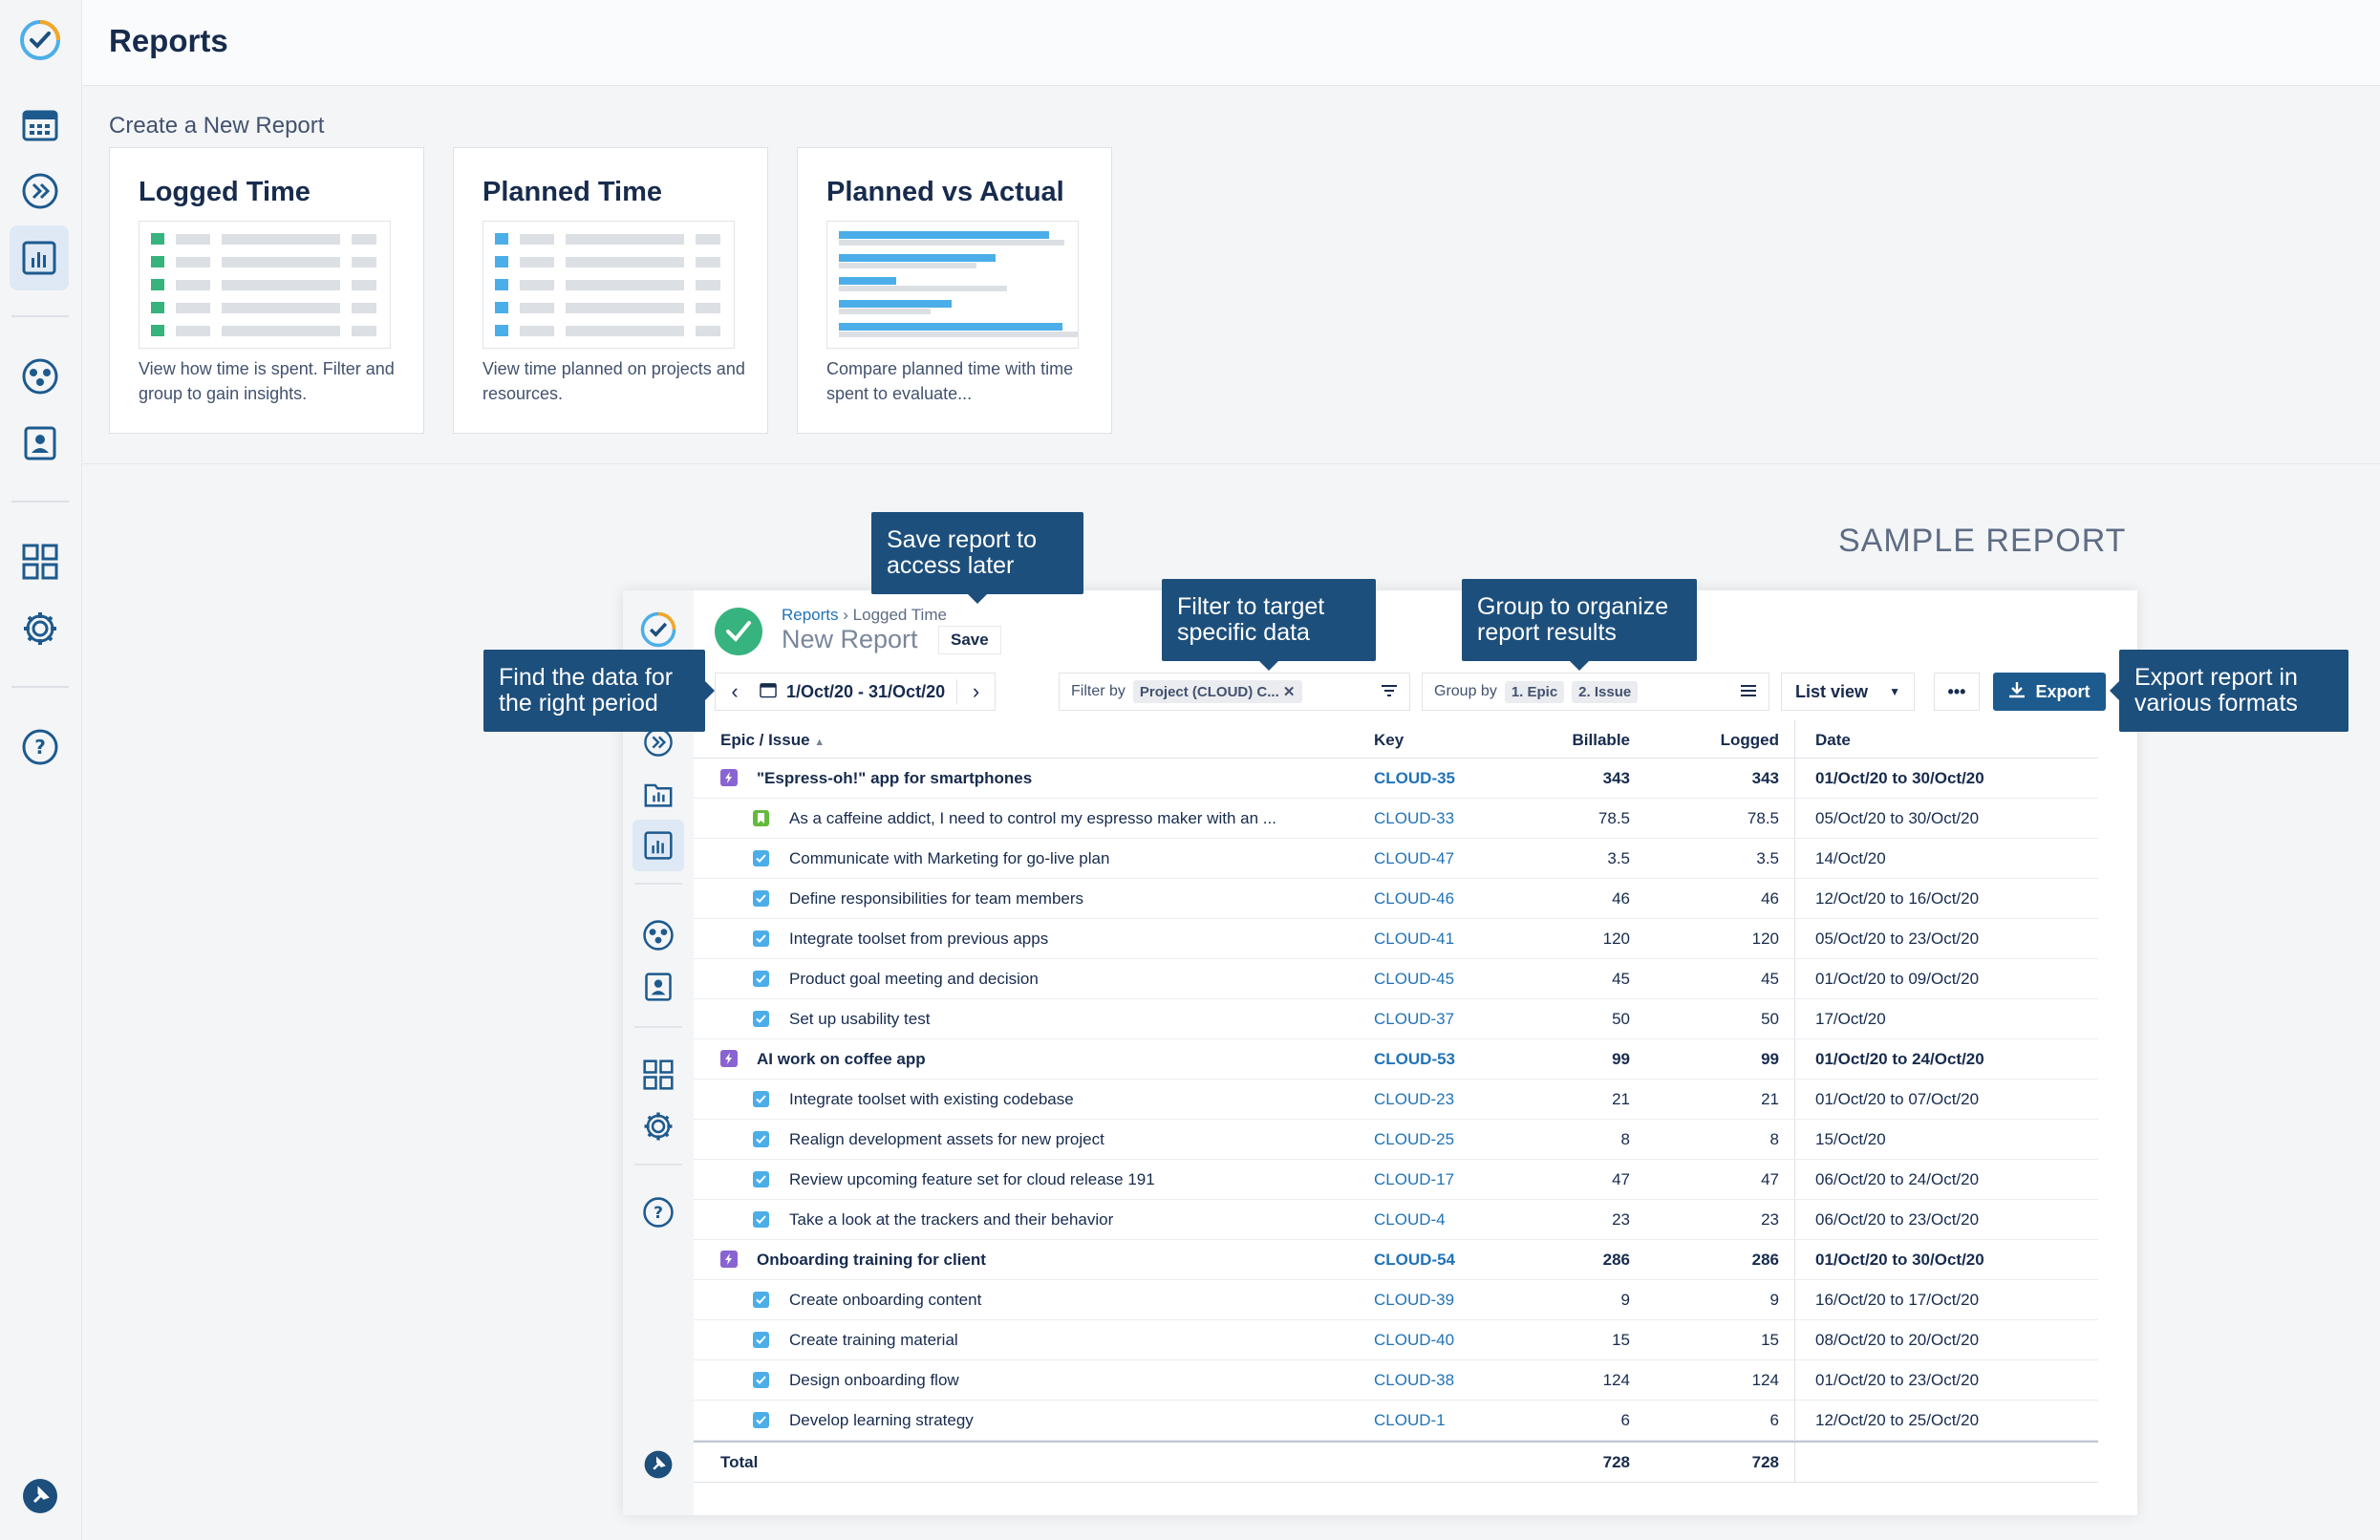 This screenshot has height=1540, width=2380. I want to click on issue-key-link: CLOUD-23, so click(1414, 1100).